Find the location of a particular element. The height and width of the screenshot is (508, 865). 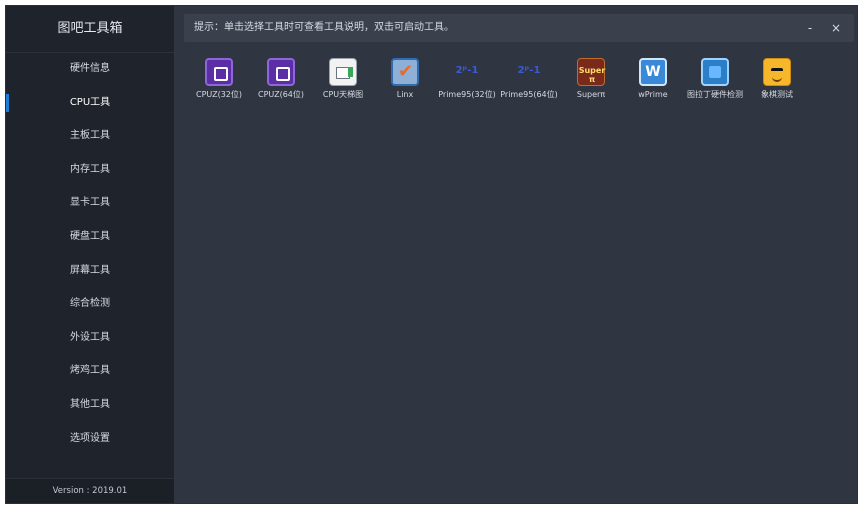

tool-cpuz-64: CPUZ(64位) is located at coordinates (281, 79).